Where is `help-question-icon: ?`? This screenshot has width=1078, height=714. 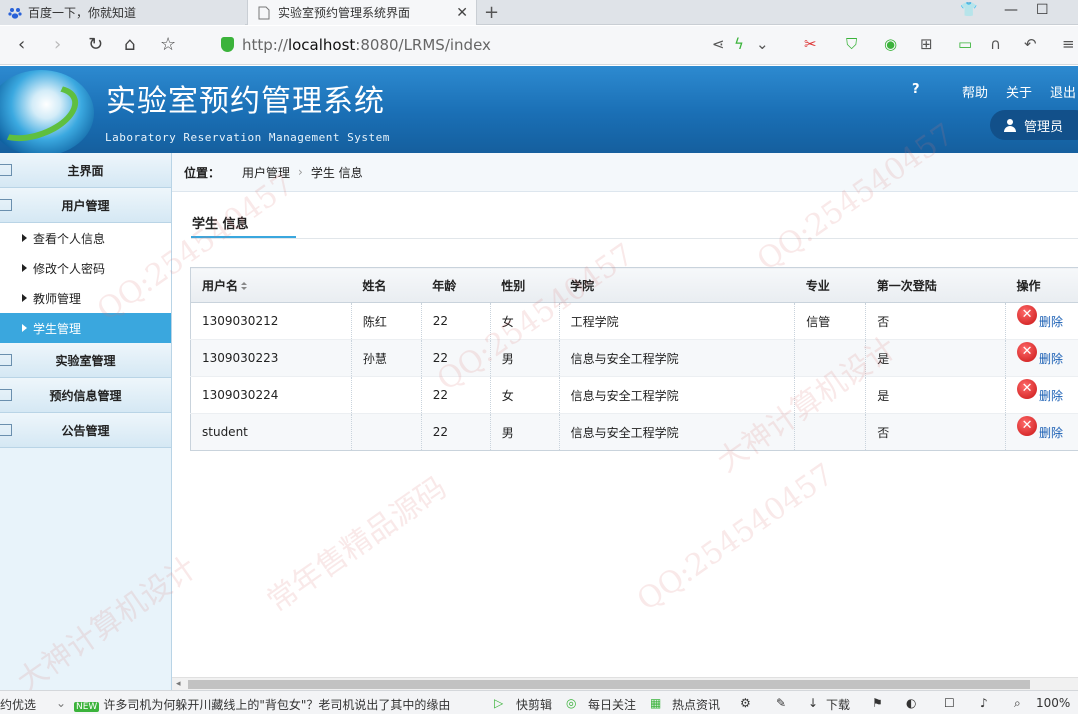
help-question-icon: ? is located at coordinates (916, 89).